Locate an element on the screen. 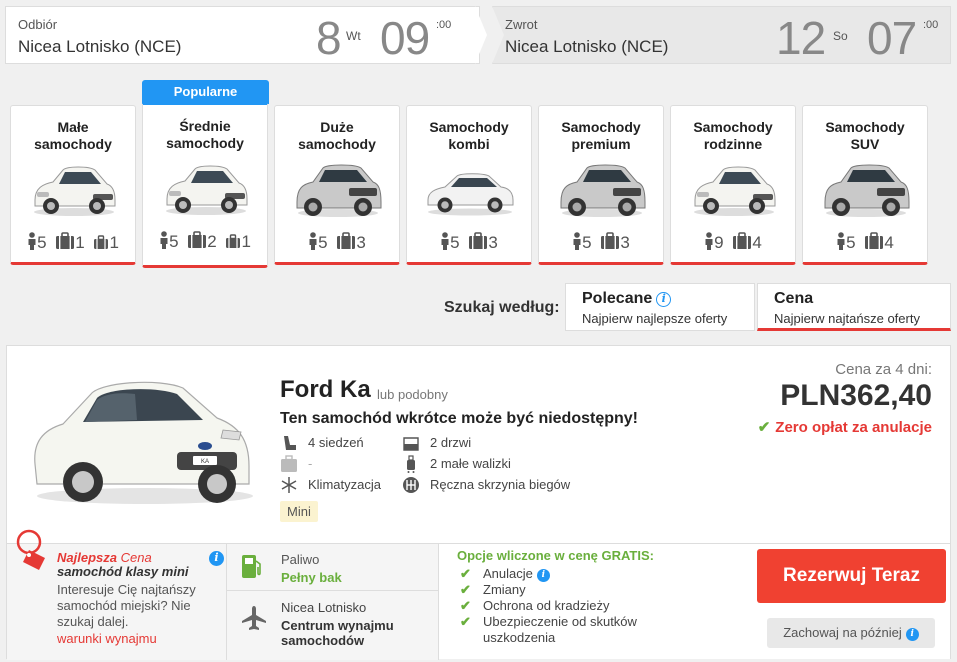  reserve-button: Rezerwuj Teraz is located at coordinates (851, 576).